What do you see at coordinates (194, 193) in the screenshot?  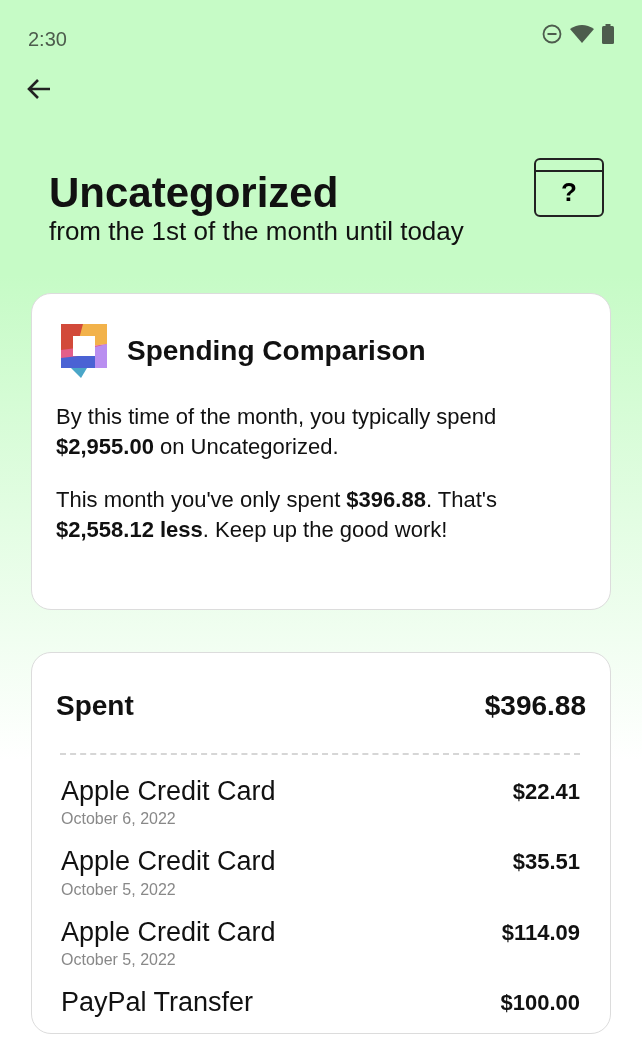 I see `page-title: Uncategorized` at bounding box center [194, 193].